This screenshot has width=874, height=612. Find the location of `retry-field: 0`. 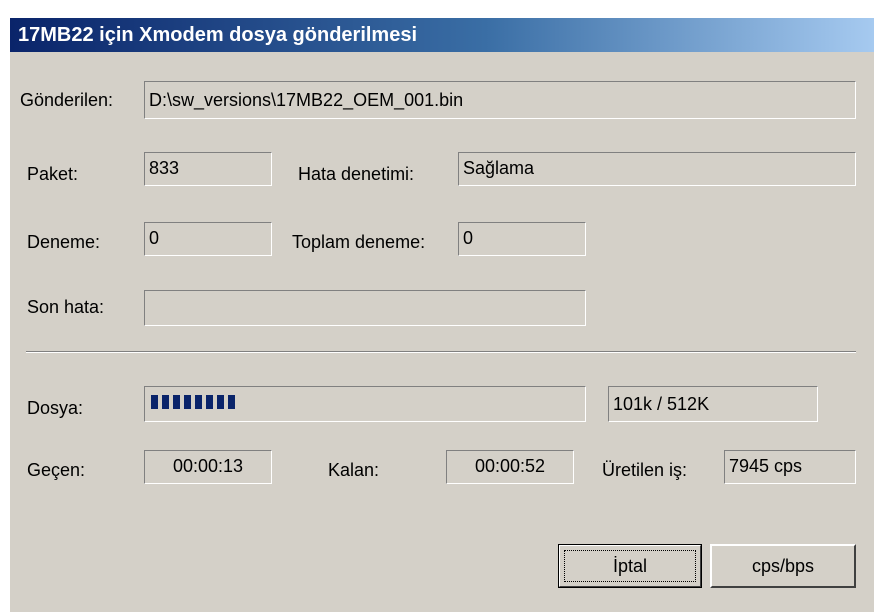

retry-field: 0 is located at coordinates (208, 239).